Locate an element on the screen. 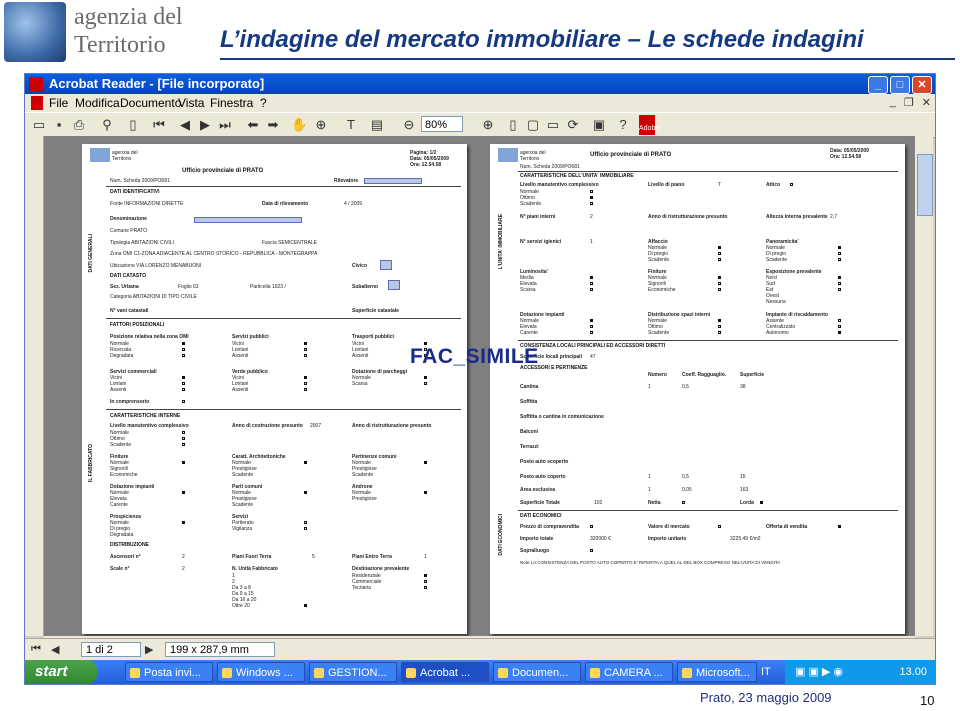  bookmarks-tab is located at coordinates (34, 386).